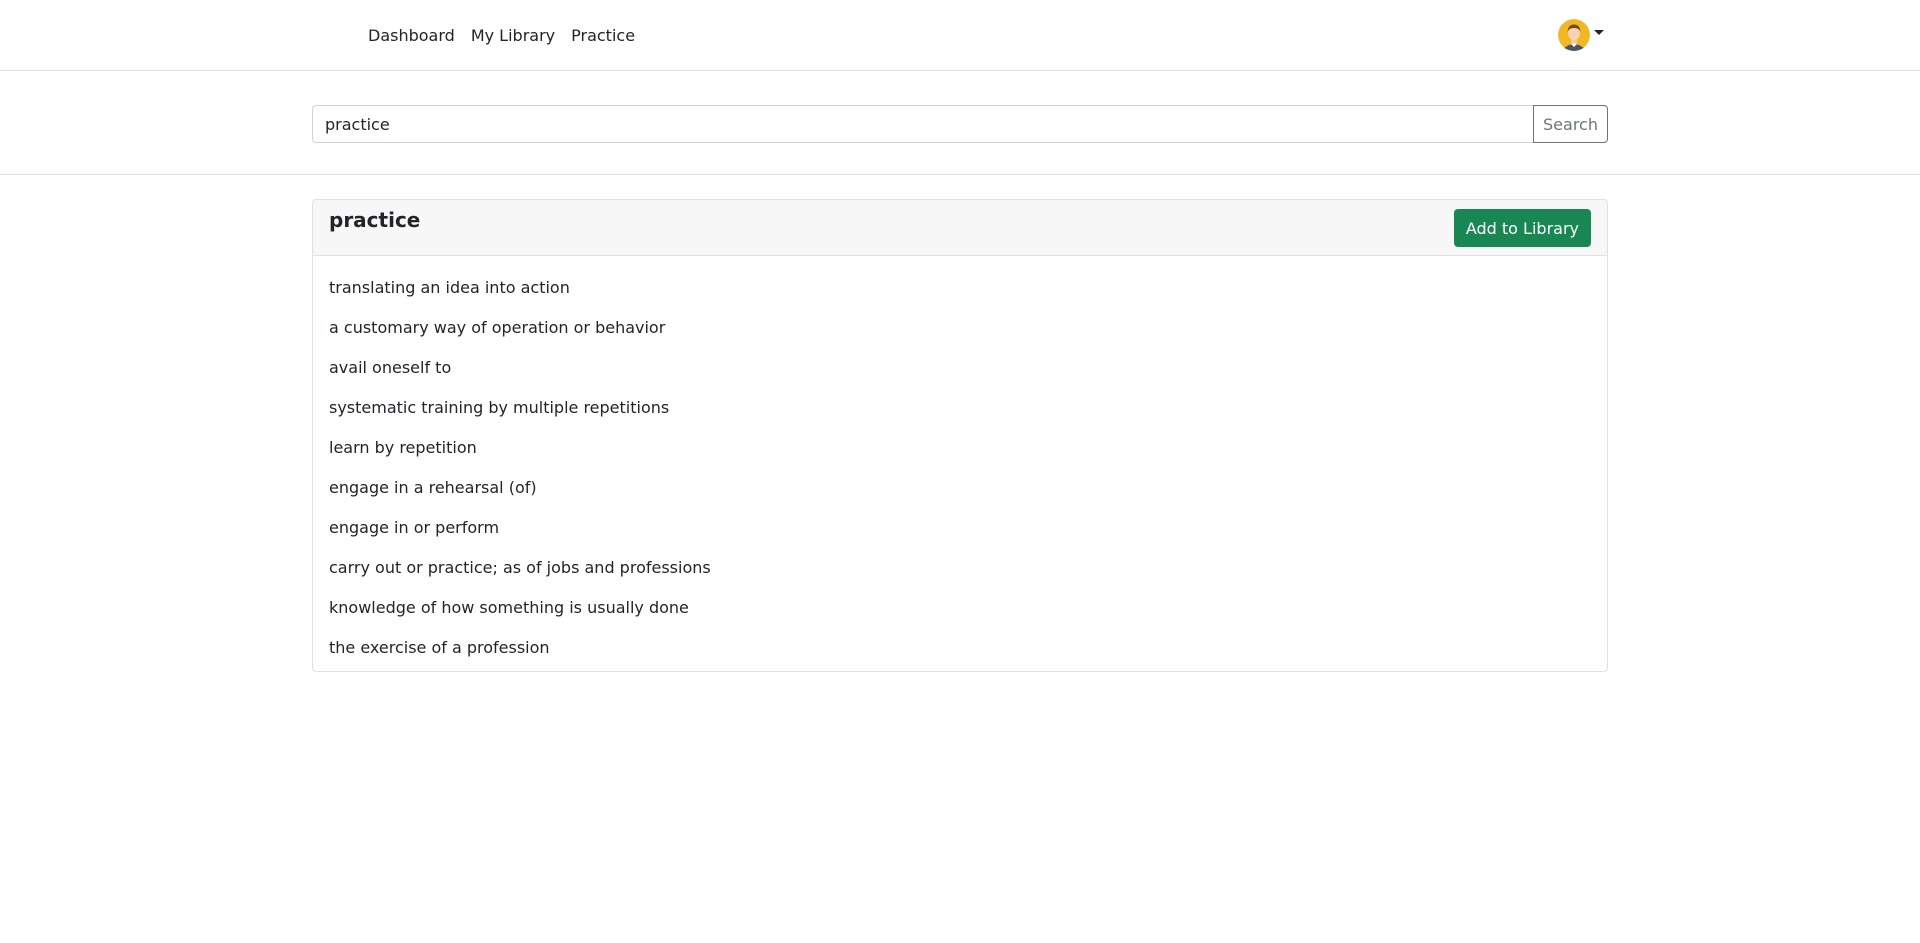  I want to click on nav-practice-link: Practice, so click(603, 35).